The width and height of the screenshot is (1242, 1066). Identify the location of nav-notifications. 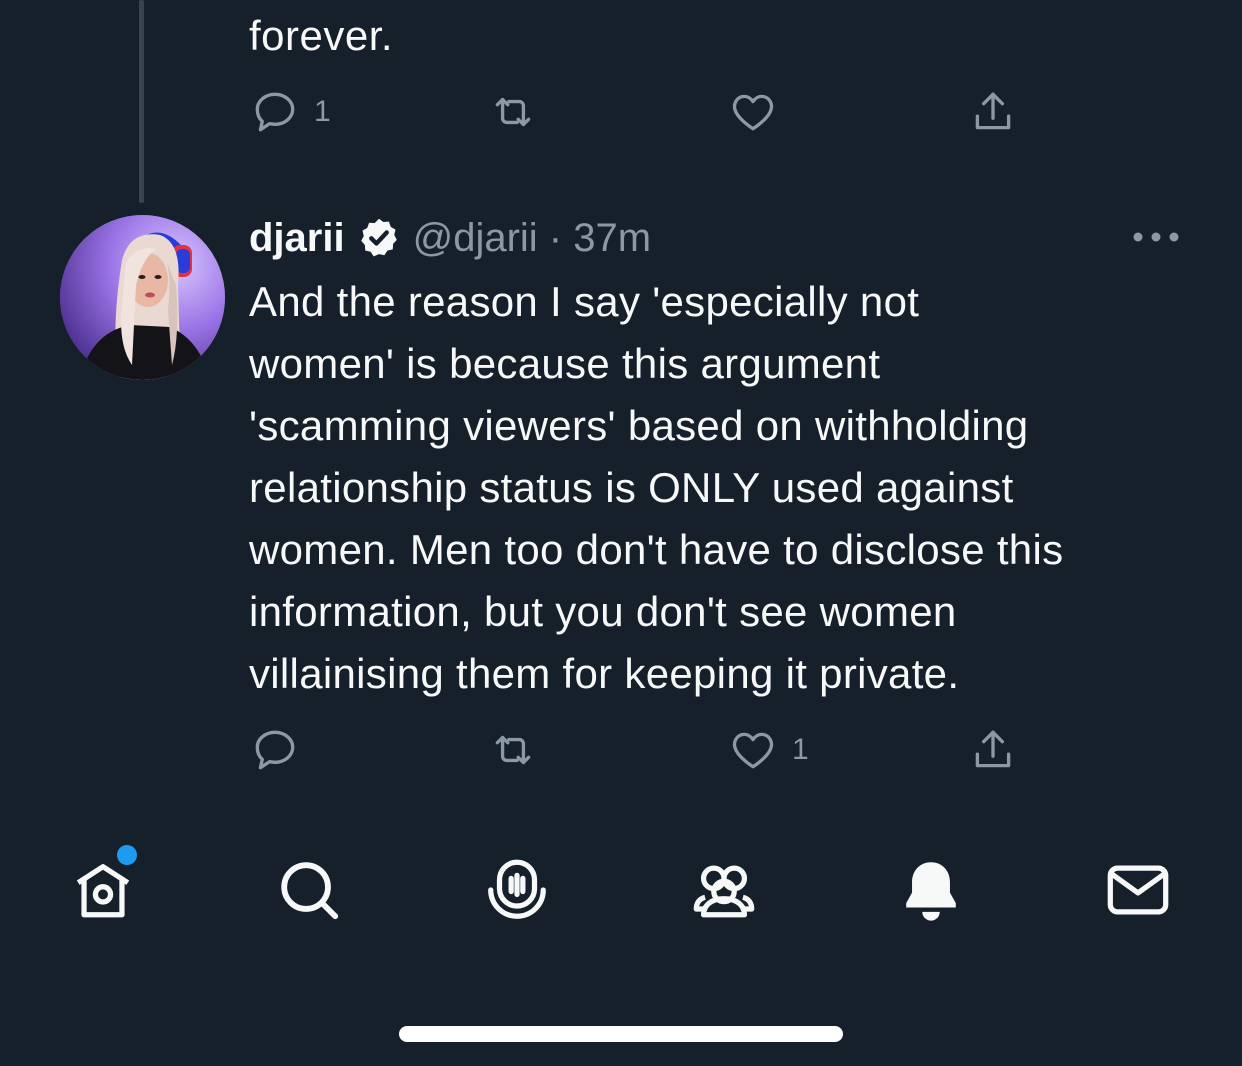
(931, 890).